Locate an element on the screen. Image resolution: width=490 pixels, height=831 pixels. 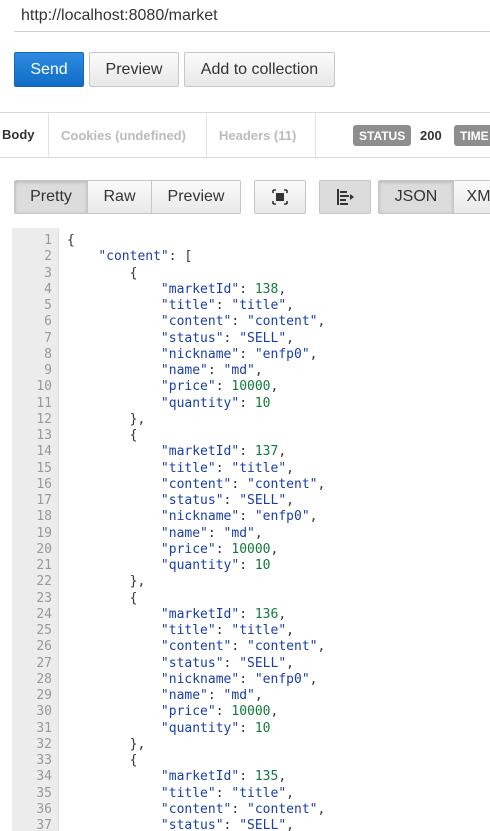
tab-headers: Headers (11) is located at coordinates (261, 135).